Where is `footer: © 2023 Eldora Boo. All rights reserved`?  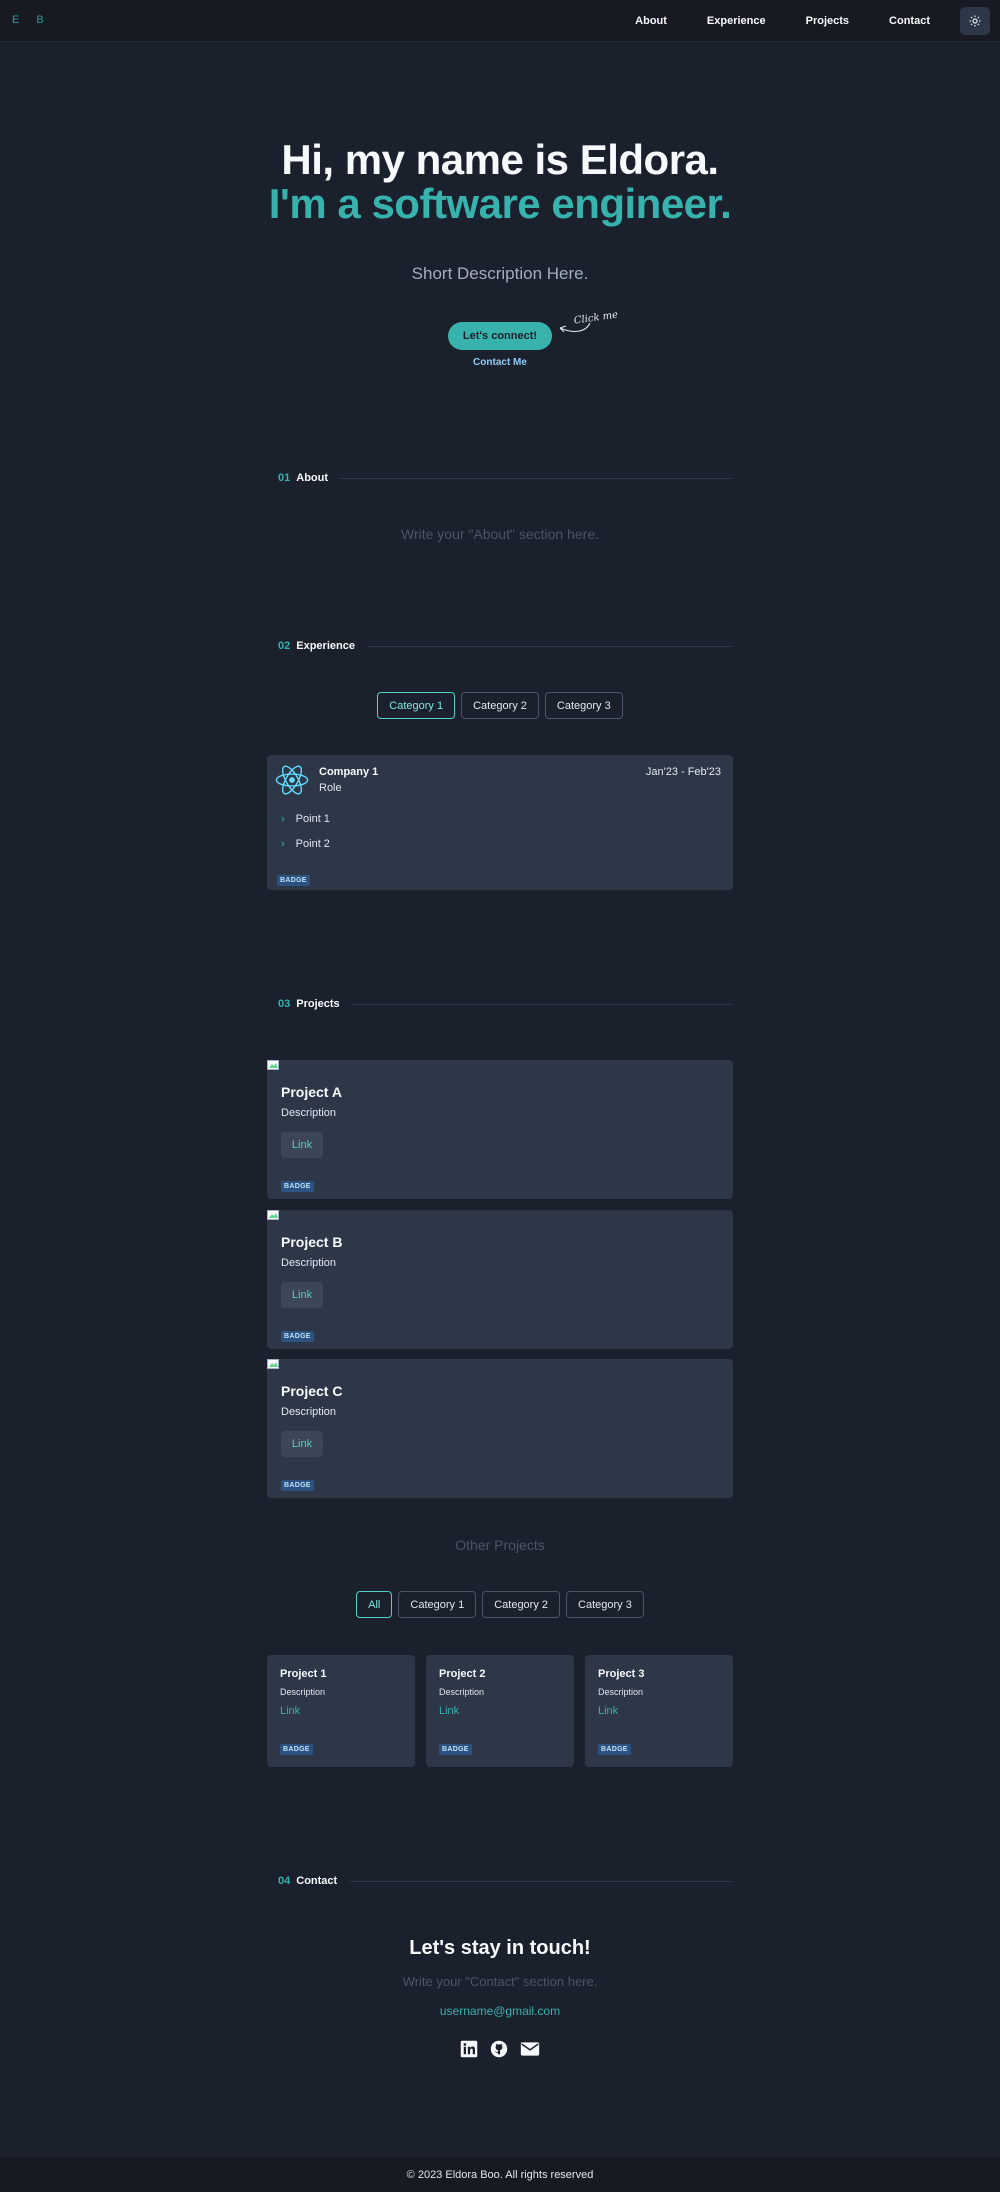 footer: © 2023 Eldora Boo. All rights reserved is located at coordinates (500, 2174).